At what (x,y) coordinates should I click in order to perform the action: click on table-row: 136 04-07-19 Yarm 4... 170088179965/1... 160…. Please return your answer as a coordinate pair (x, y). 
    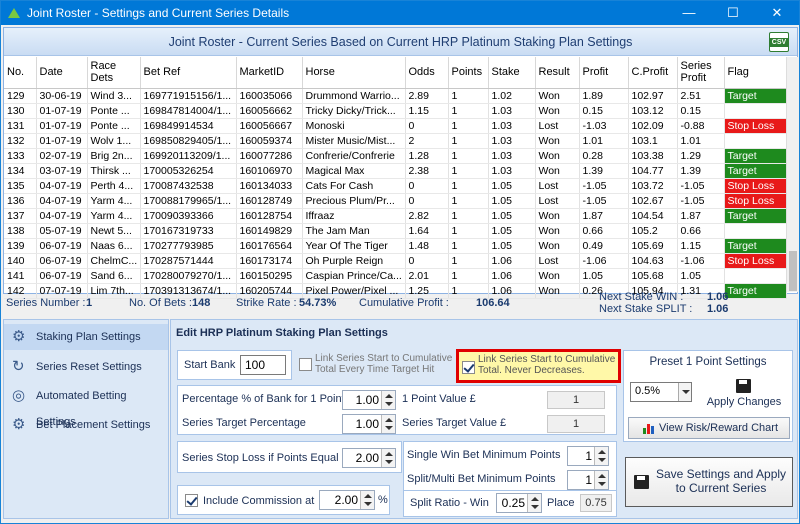
    Looking at the image, I should click on (395, 201).